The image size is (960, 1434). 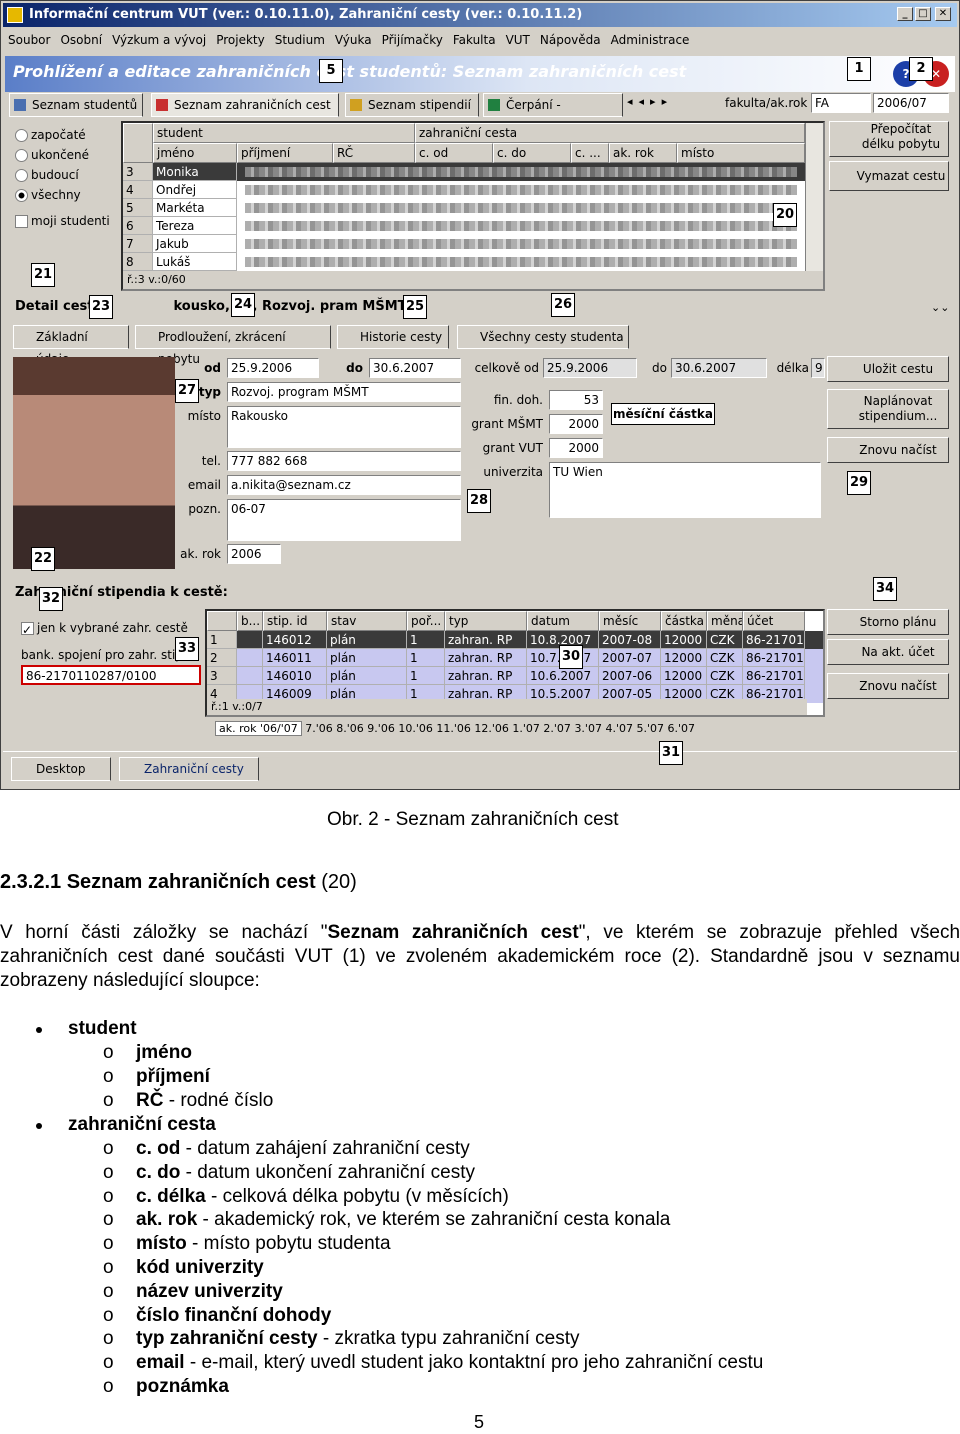 I want to click on do-field: 30.6.2007, so click(x=415, y=368).